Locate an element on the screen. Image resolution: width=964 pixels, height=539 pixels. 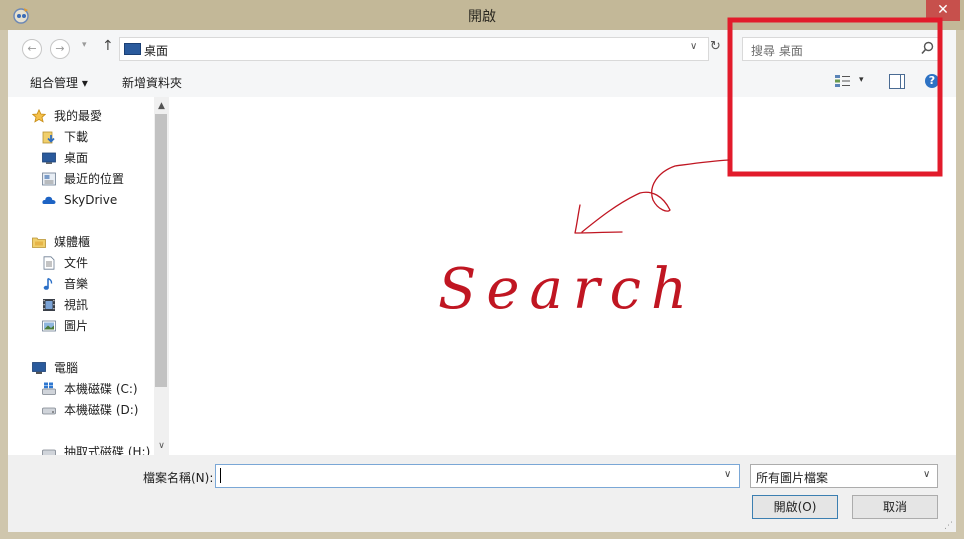
downloads-folder-icon is located at coordinates (48, 137).